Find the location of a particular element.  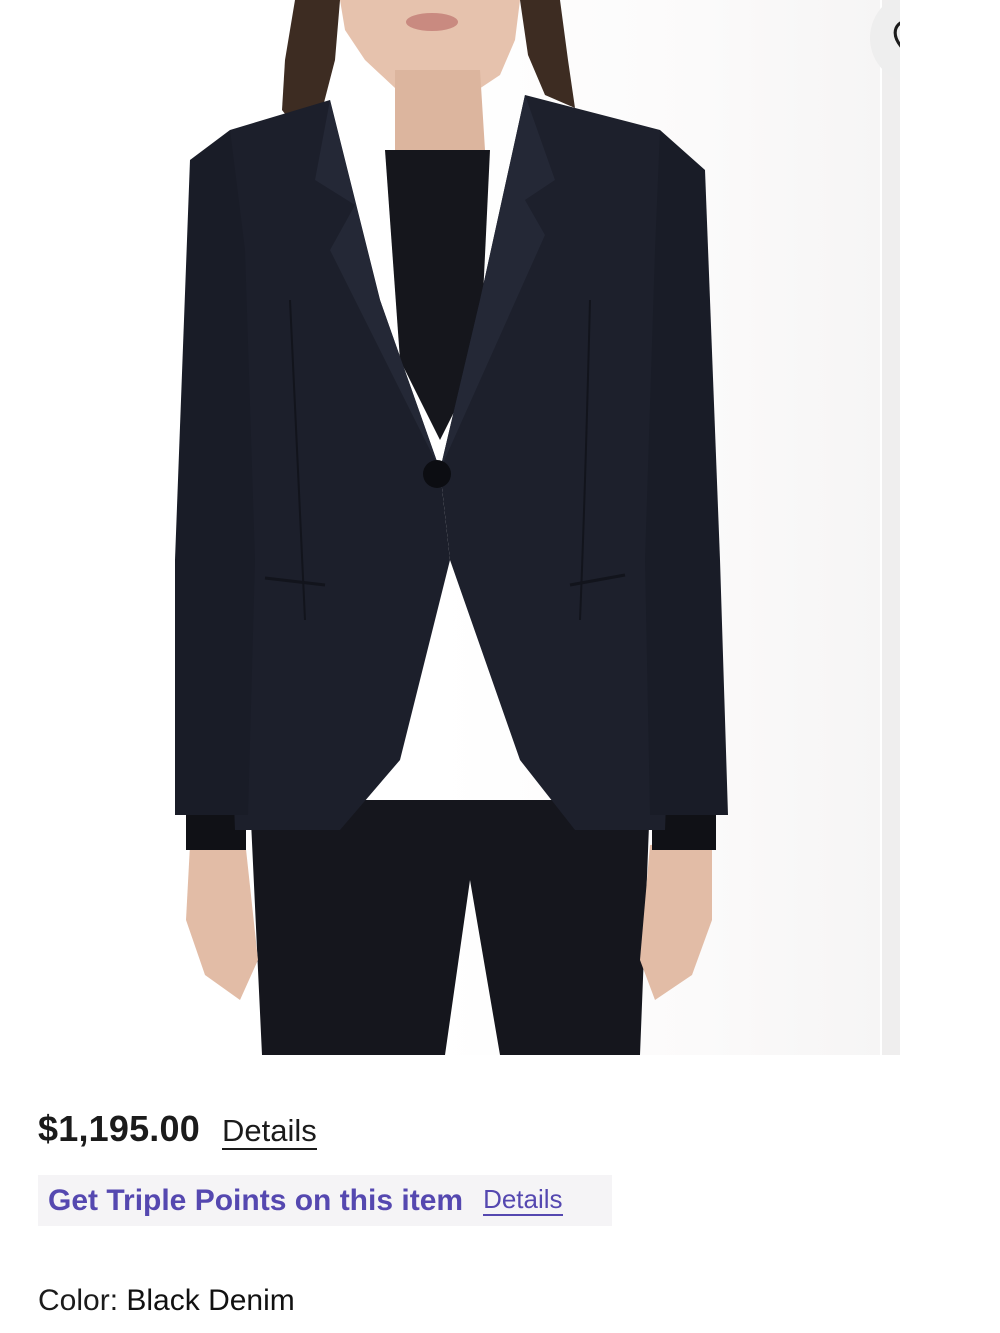

product-price: $1,195.00 is located at coordinates (119, 1128).